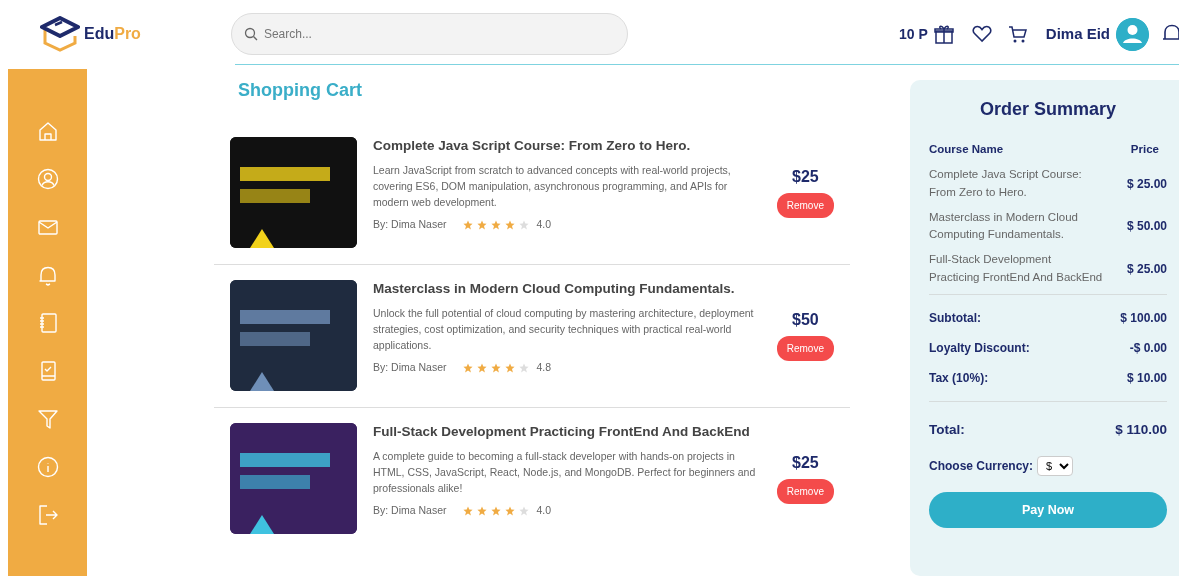 The image size is (1179, 576). What do you see at coordinates (955, 318) in the screenshot?
I see `total-row-label: Subtotal:` at bounding box center [955, 318].